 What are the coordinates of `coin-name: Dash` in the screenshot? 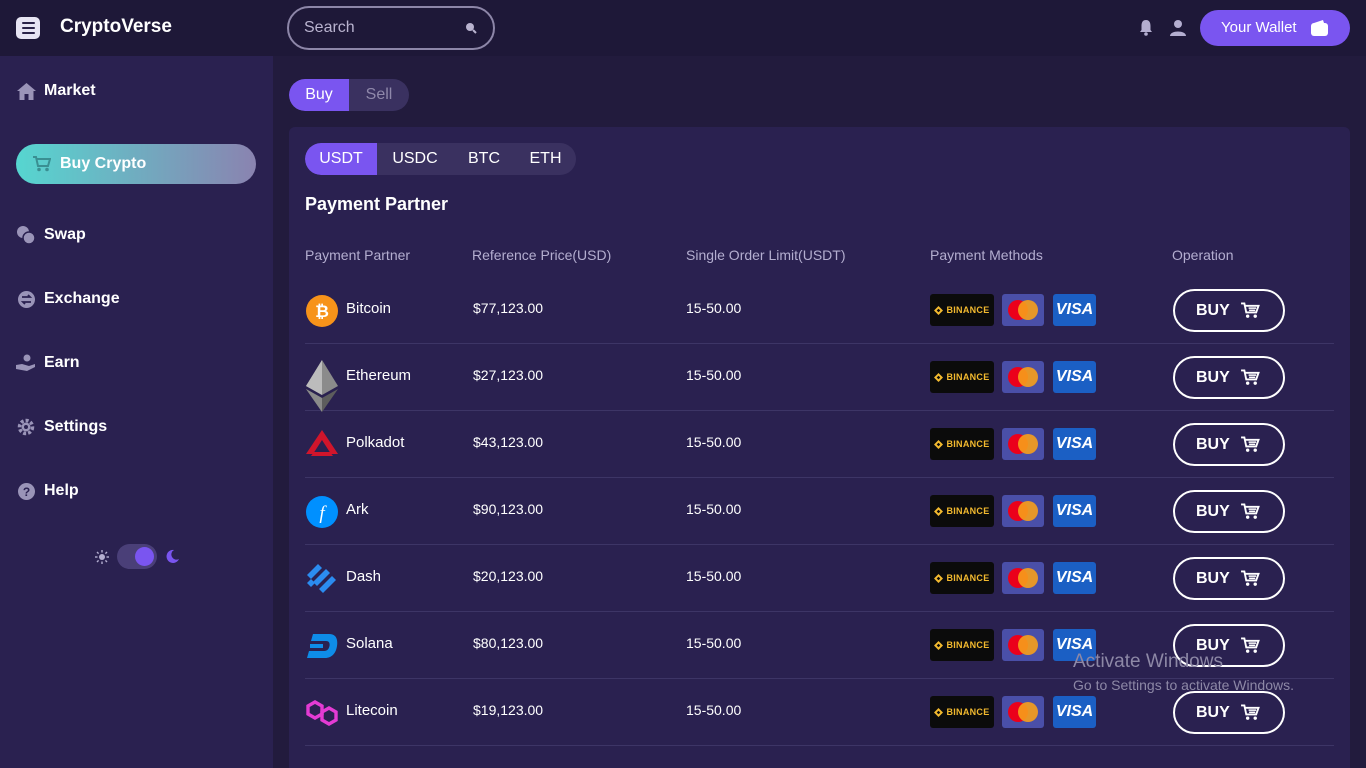 It's located at (364, 576).